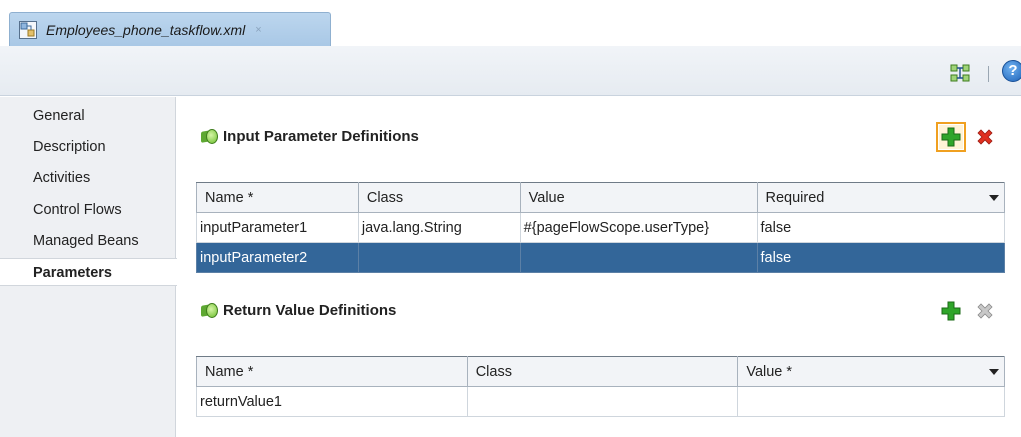 This screenshot has height=437, width=1021. I want to click on column-header-required: Required, so click(880, 197).